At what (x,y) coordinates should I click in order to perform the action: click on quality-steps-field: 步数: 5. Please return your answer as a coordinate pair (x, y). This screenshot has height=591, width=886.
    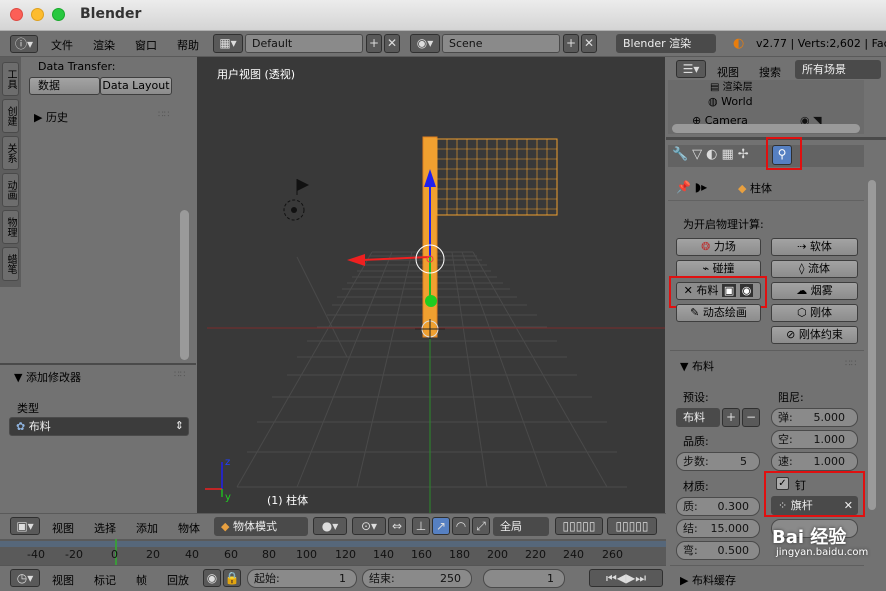
    Looking at the image, I should click on (718, 461).